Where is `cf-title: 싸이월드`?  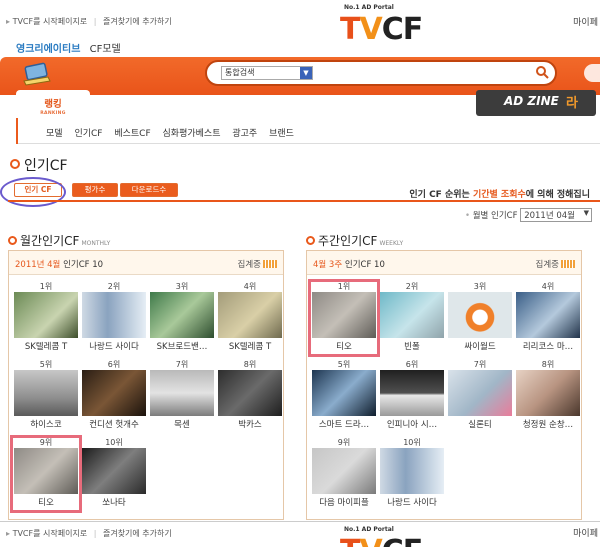 cf-title: 싸이월드 is located at coordinates (480, 346).